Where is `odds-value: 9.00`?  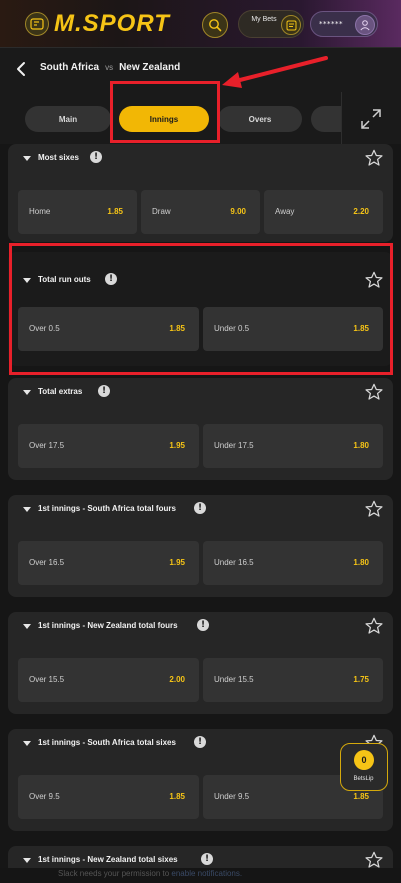
odds-value: 9.00 is located at coordinates (238, 211).